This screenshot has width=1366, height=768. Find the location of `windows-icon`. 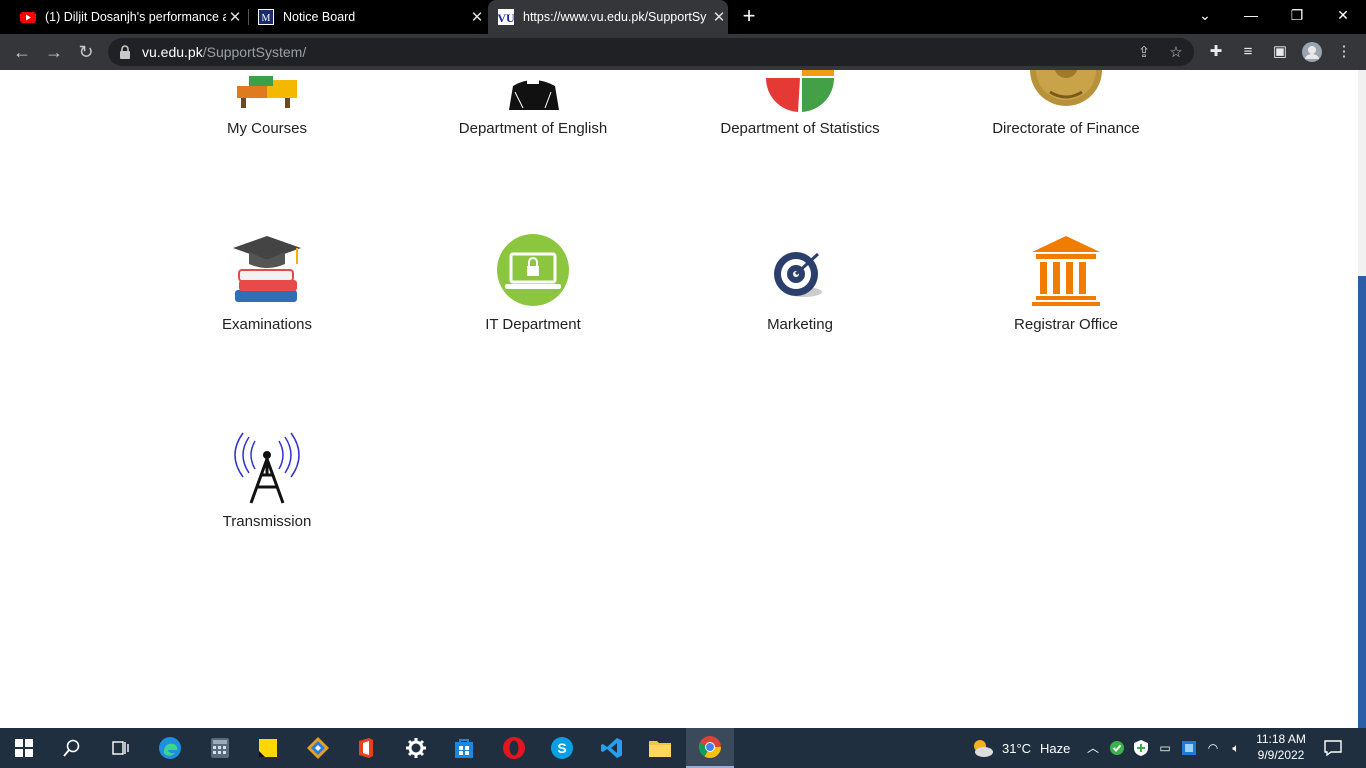

windows-icon is located at coordinates (24, 748).